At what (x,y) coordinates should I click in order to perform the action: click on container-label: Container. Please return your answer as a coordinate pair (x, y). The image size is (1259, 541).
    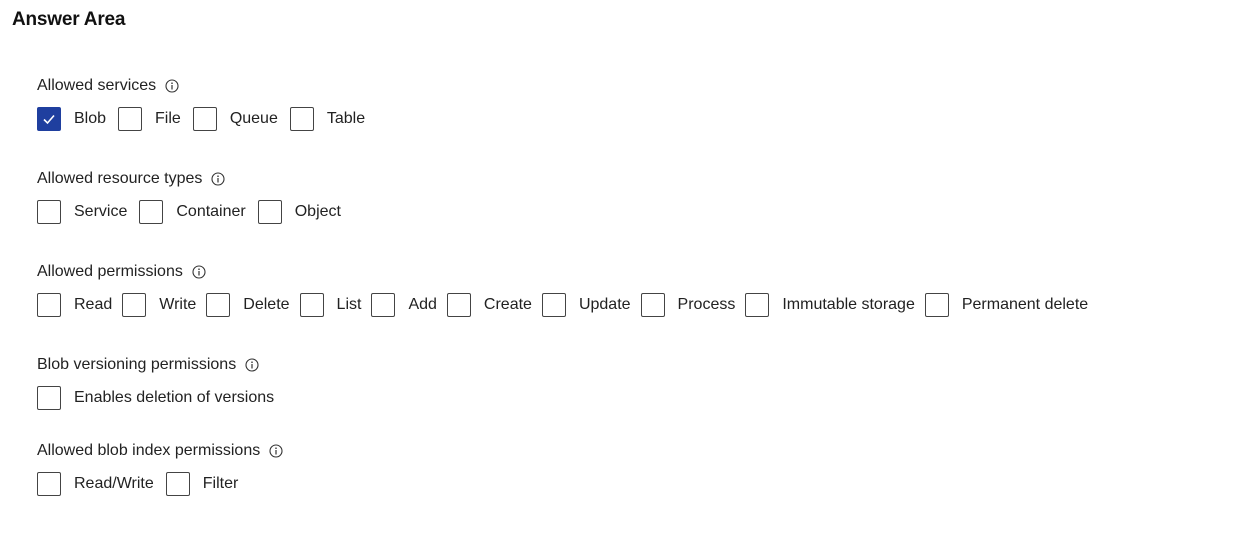
    Looking at the image, I should click on (211, 211).